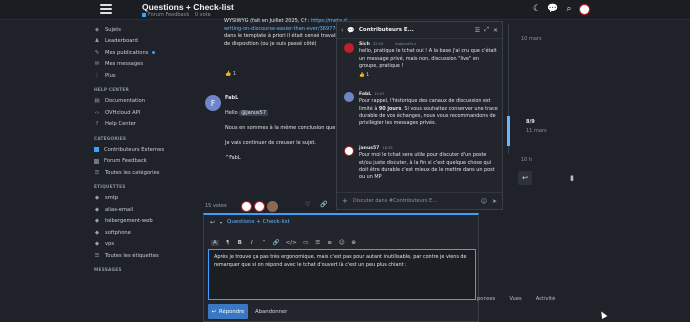  What do you see at coordinates (342, 243) in the screenshot?
I see `emoji-button: ☺` at bounding box center [342, 243].